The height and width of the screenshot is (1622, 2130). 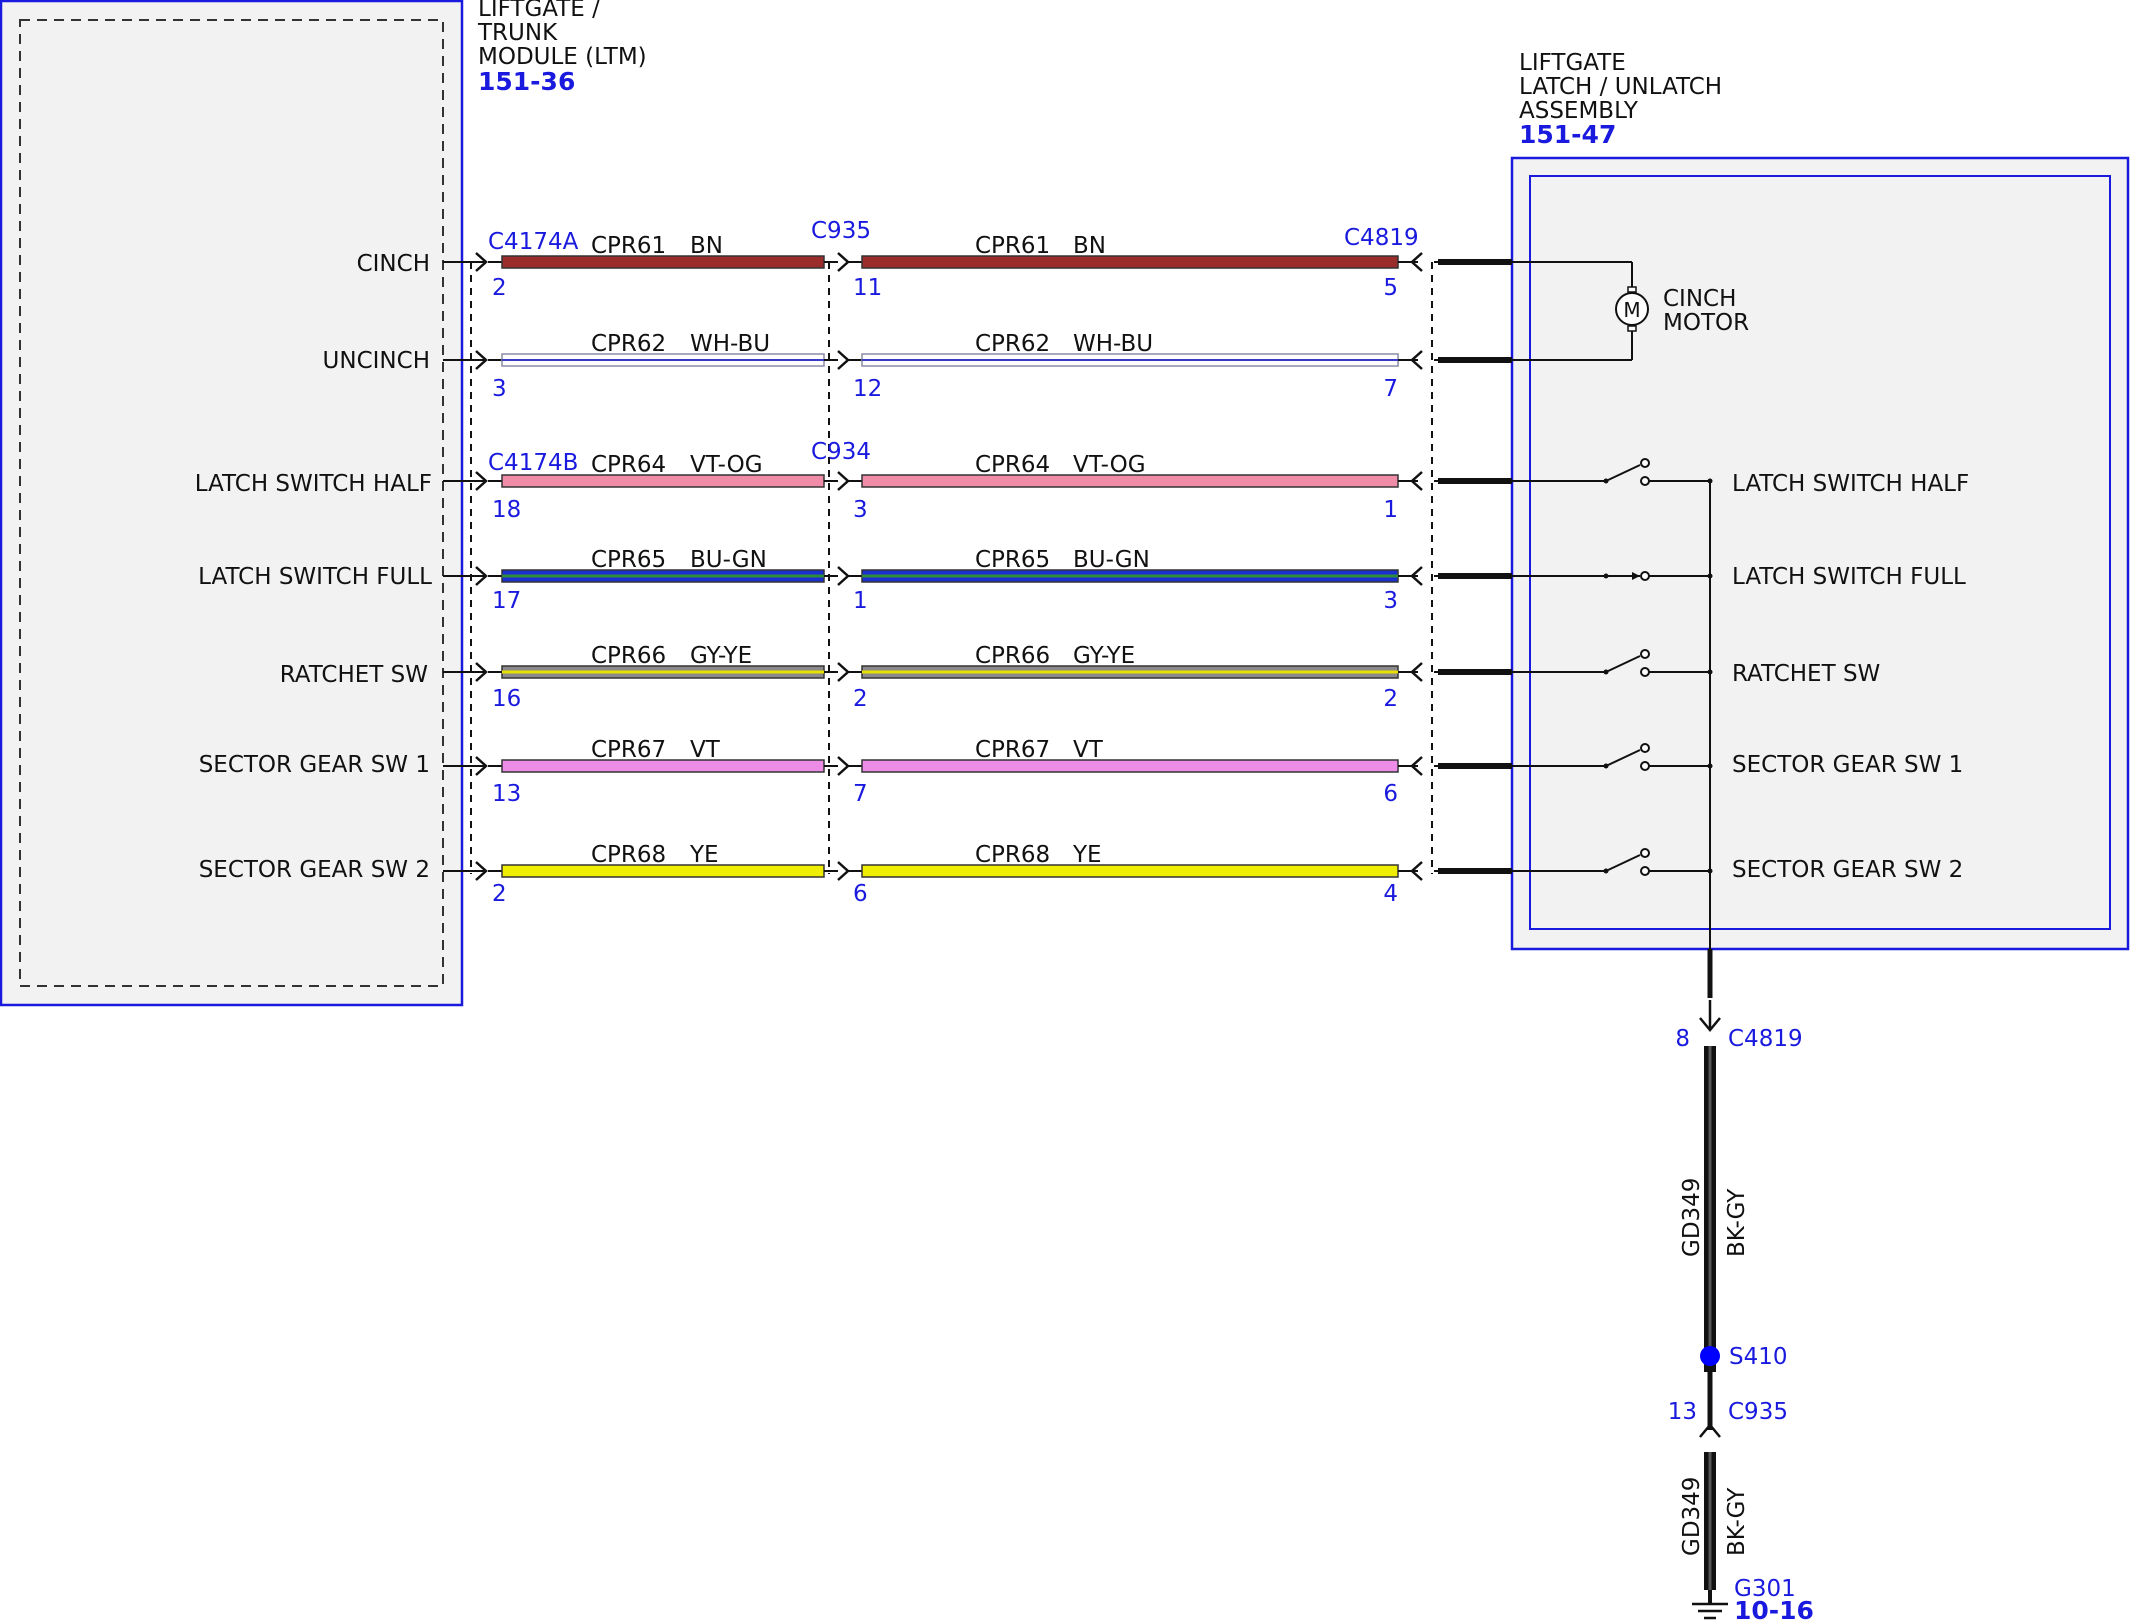 I want to click on ground-connector-c935-icon, so click(x=1710, y=1430).